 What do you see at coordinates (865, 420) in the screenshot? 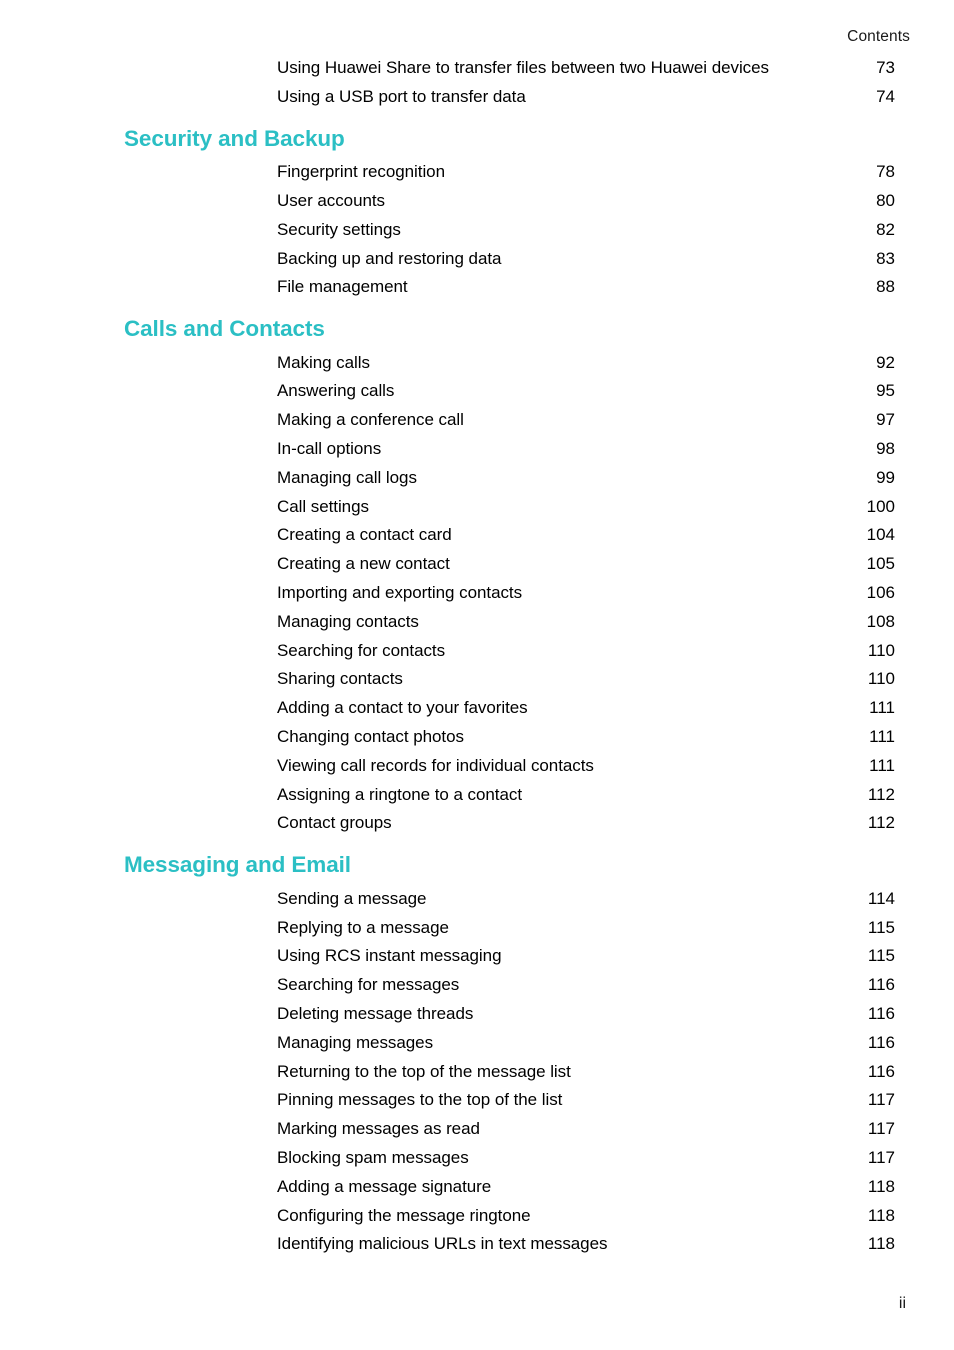
I see `toc-entry-page-number: 97` at bounding box center [865, 420].